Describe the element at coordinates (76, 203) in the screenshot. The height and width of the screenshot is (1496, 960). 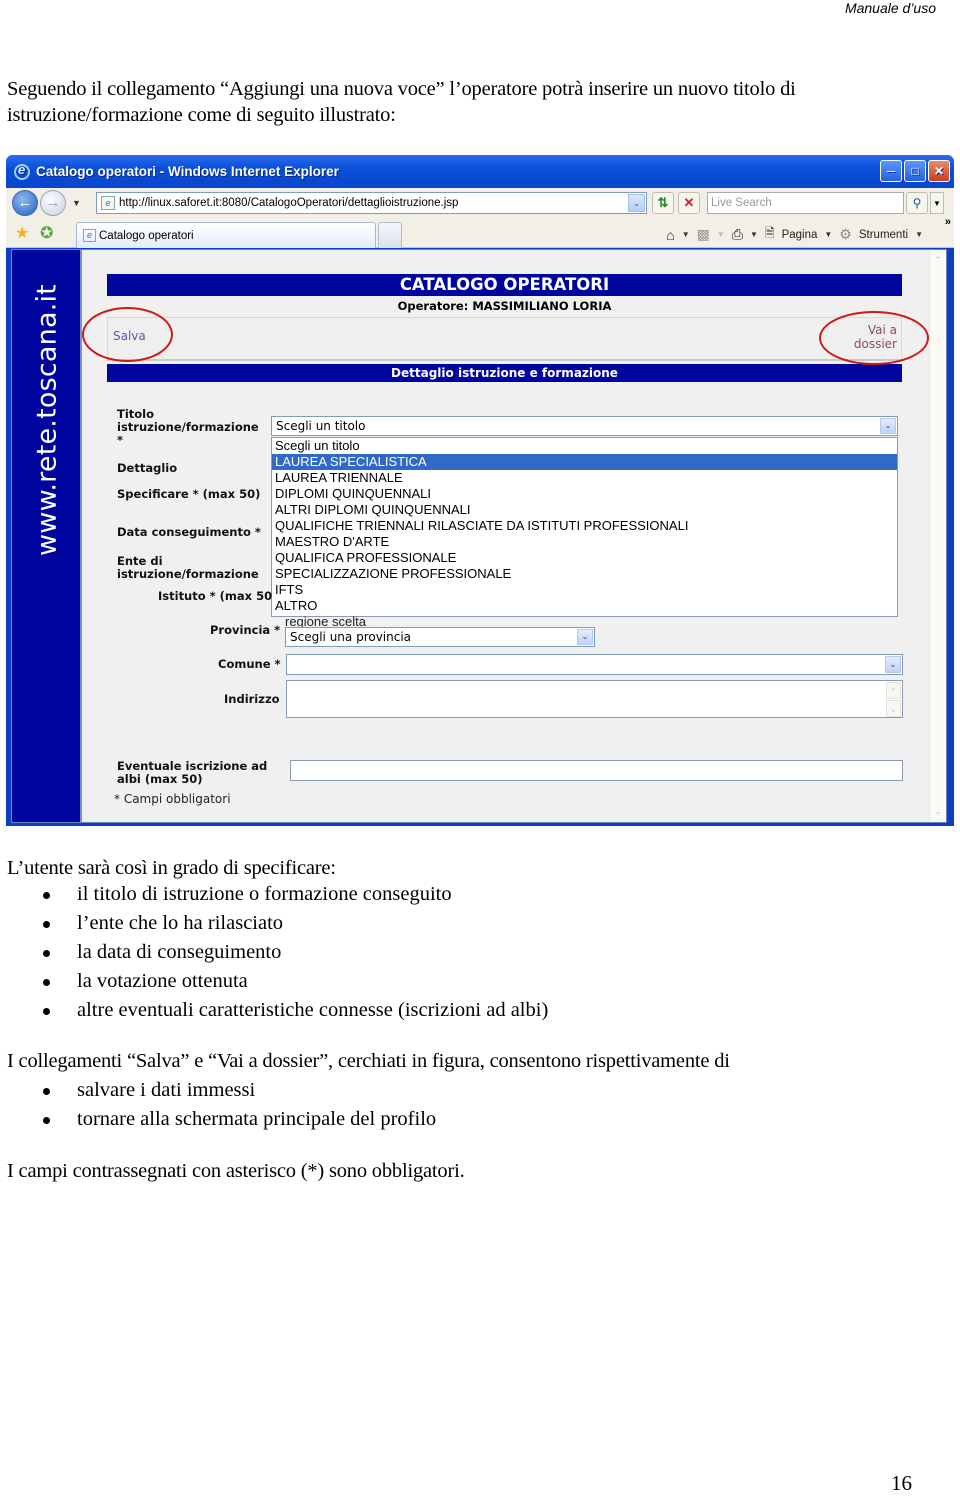
I see `history-dropdown-icon: ▼` at that location.